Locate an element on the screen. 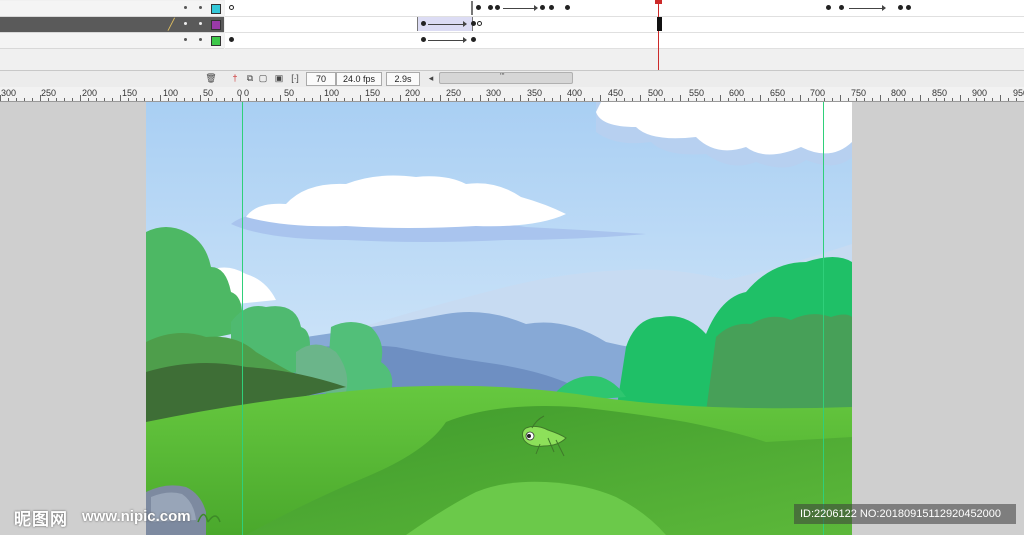 The width and height of the screenshot is (1024, 535). modify-markers-icon: [∙] is located at coordinates (295, 78).